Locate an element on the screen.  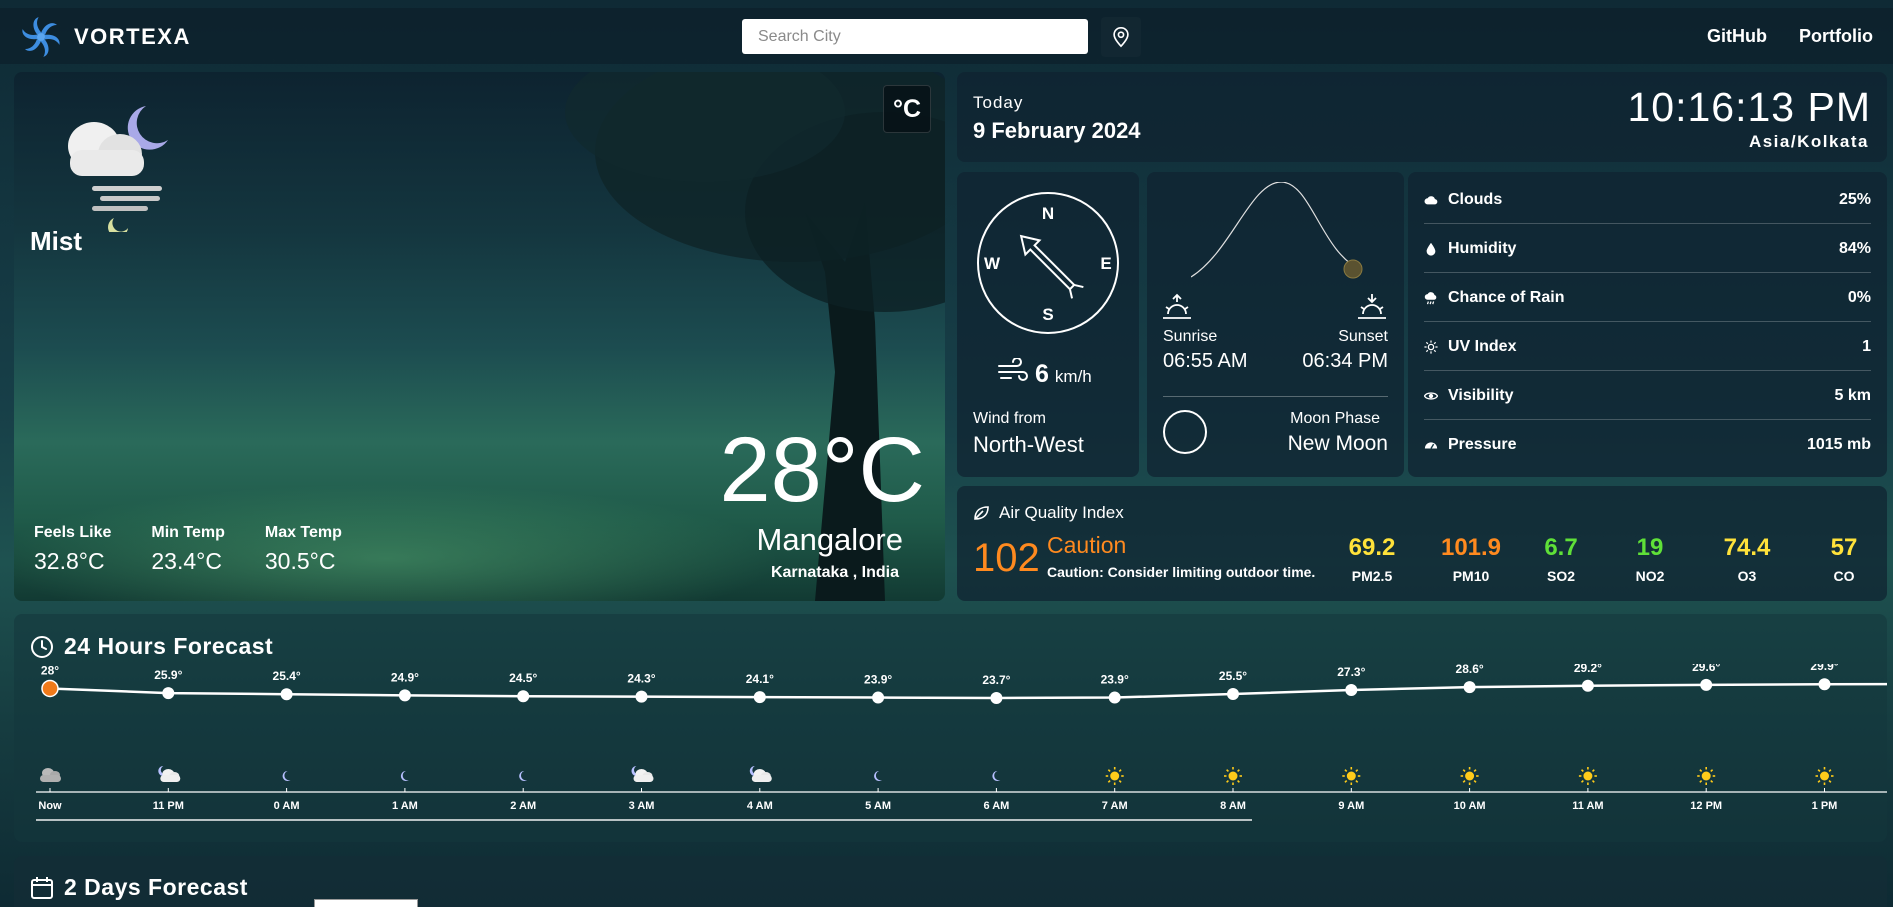
divider is located at coordinates (1275, 396).